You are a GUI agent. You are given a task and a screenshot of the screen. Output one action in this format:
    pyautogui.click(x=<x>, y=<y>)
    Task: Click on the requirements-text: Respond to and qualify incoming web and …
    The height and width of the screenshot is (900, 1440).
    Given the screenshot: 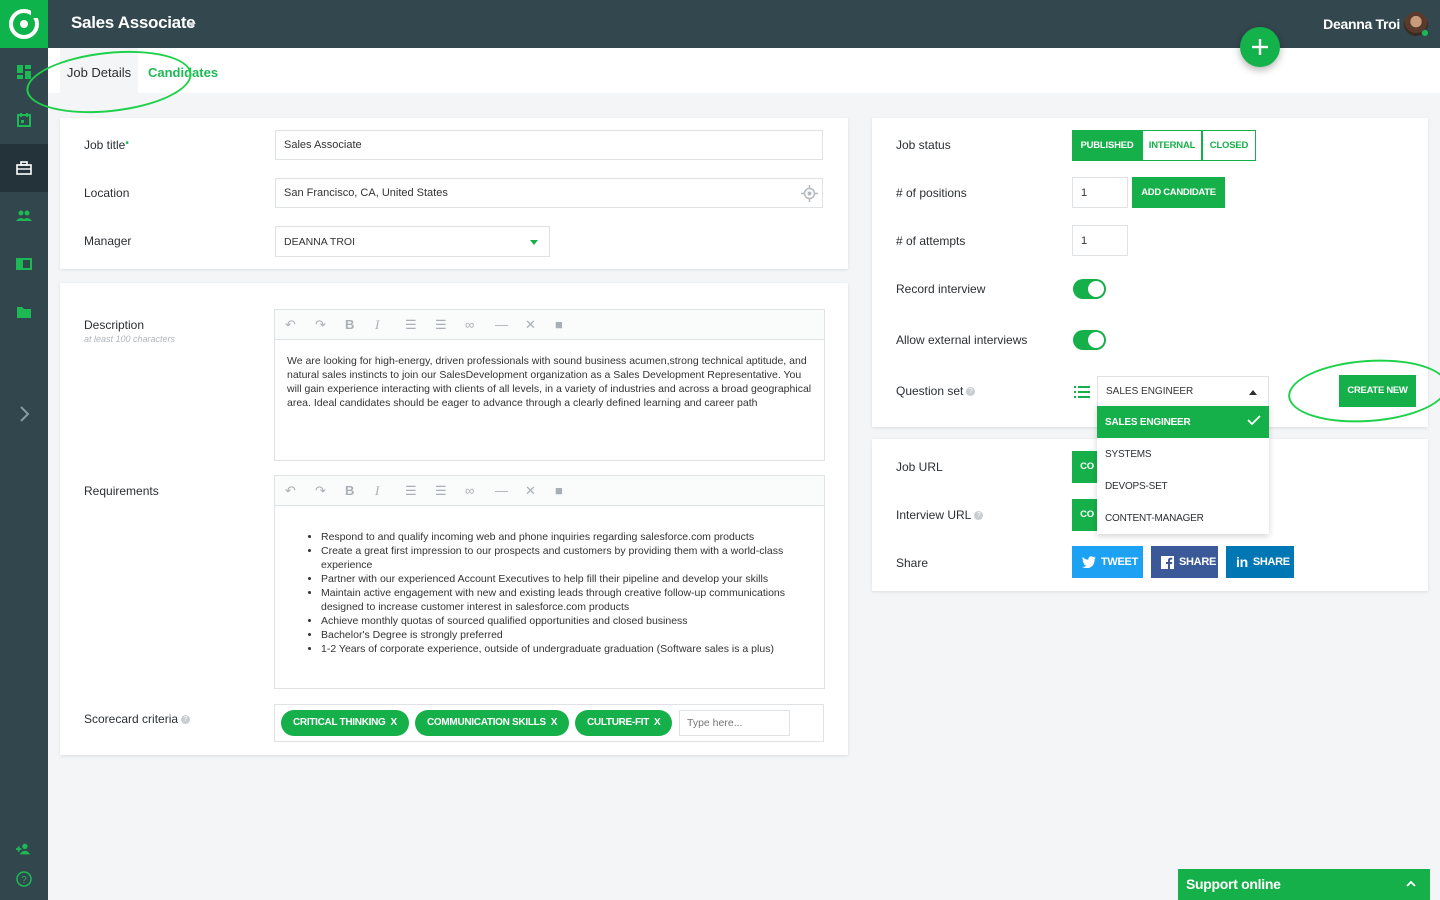 What is the action you would take?
    pyautogui.click(x=549, y=588)
    